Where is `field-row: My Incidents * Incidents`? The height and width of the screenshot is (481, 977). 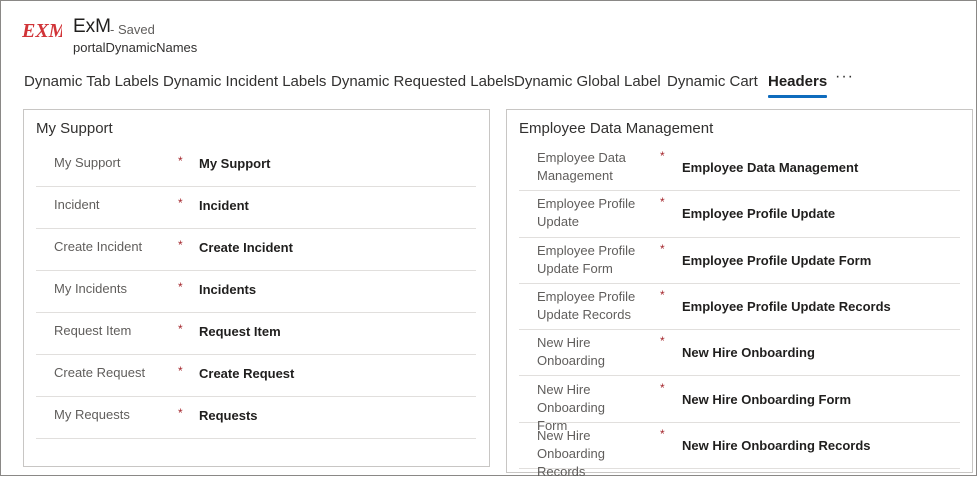 field-row: My Incidents * Incidents is located at coordinates (256, 292).